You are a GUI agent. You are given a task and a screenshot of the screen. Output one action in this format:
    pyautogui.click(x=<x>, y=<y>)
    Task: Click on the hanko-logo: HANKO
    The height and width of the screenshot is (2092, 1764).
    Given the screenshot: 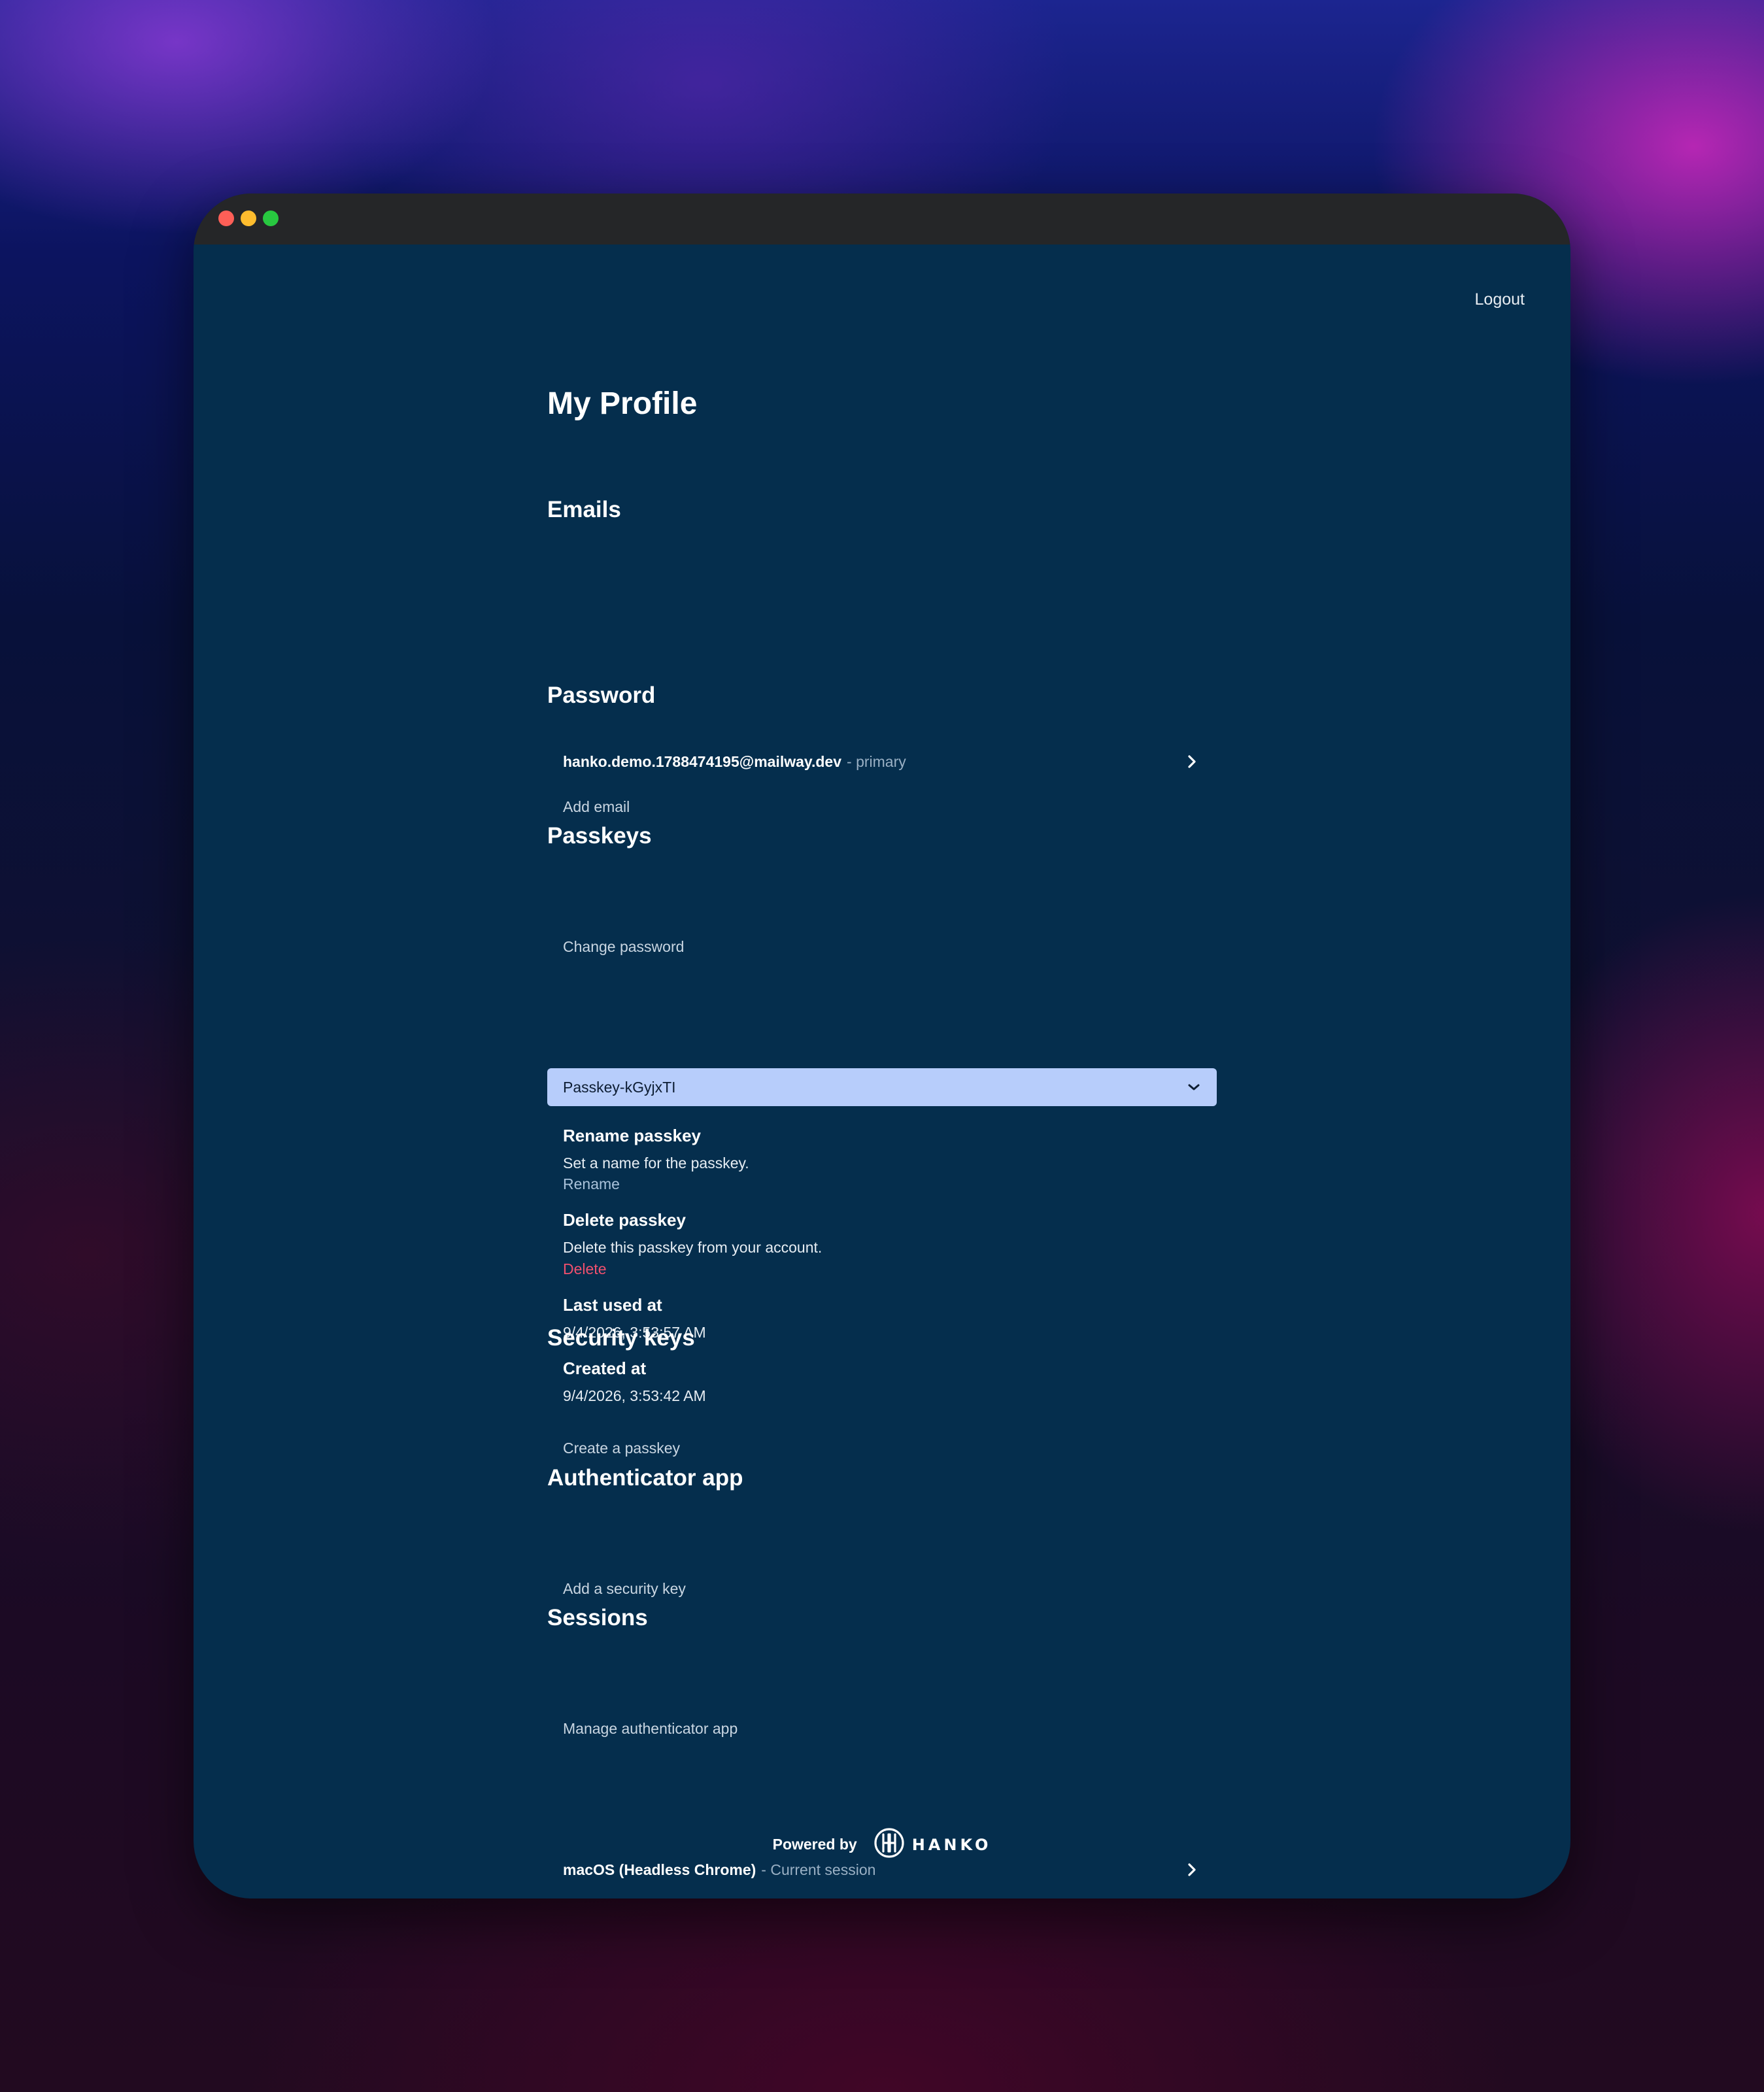 What is the action you would take?
    pyautogui.click(x=932, y=1845)
    